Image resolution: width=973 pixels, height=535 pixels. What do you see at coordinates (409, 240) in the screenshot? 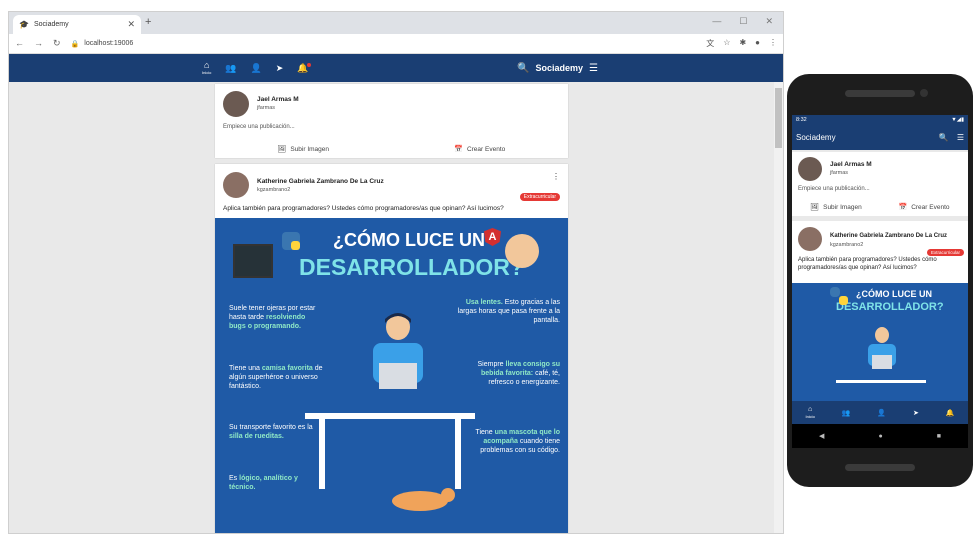
I see `infographic-title-line1: ¿CÓMO LUCE UN` at bounding box center [409, 240].